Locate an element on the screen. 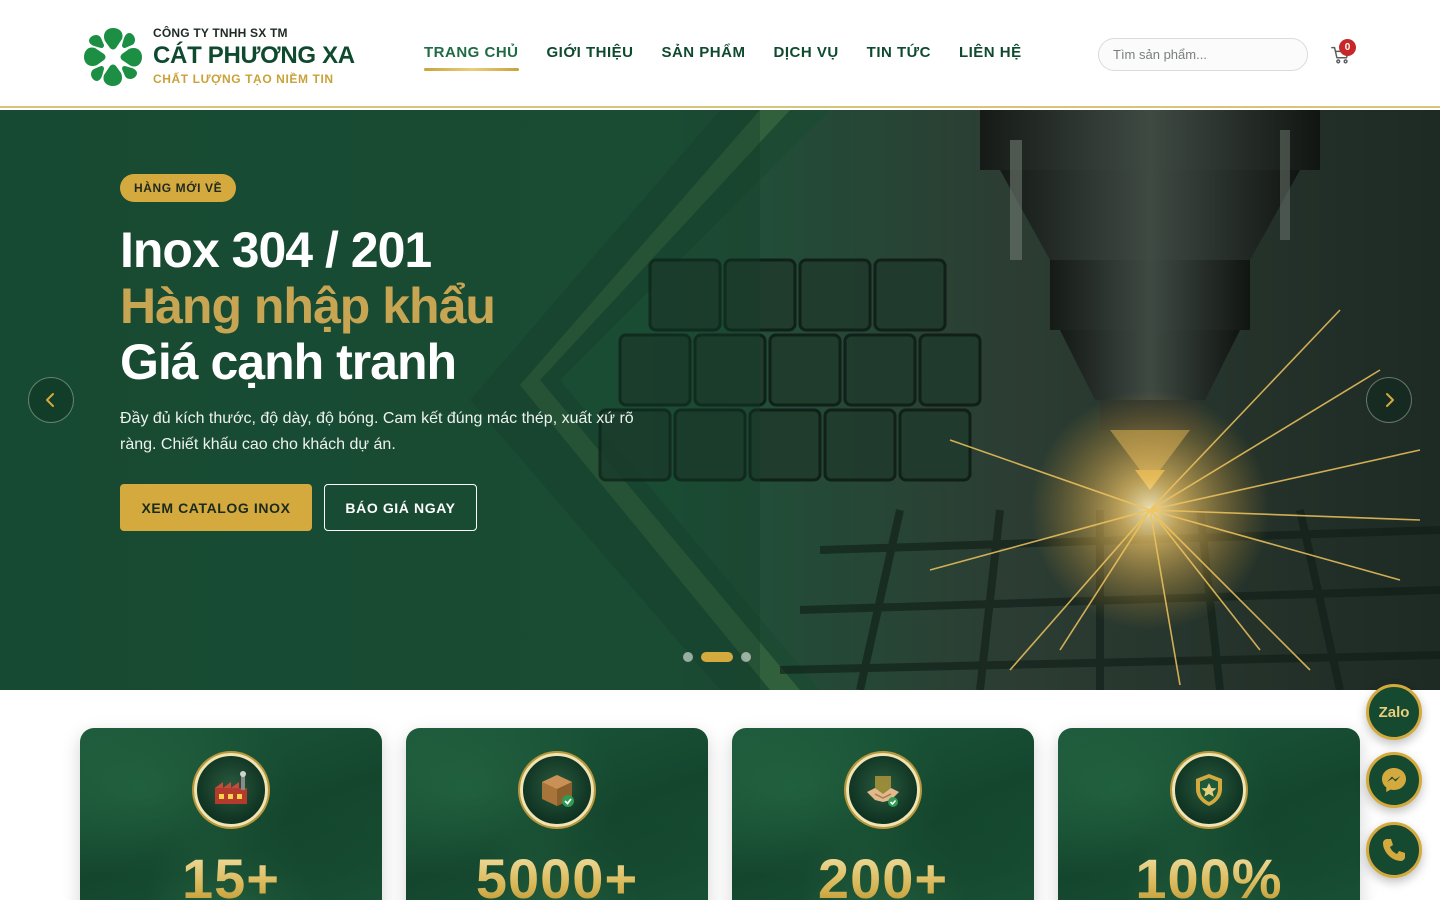 Image resolution: width=1440 pixels, height=900 pixels. slider-next-button is located at coordinates (1389, 400).